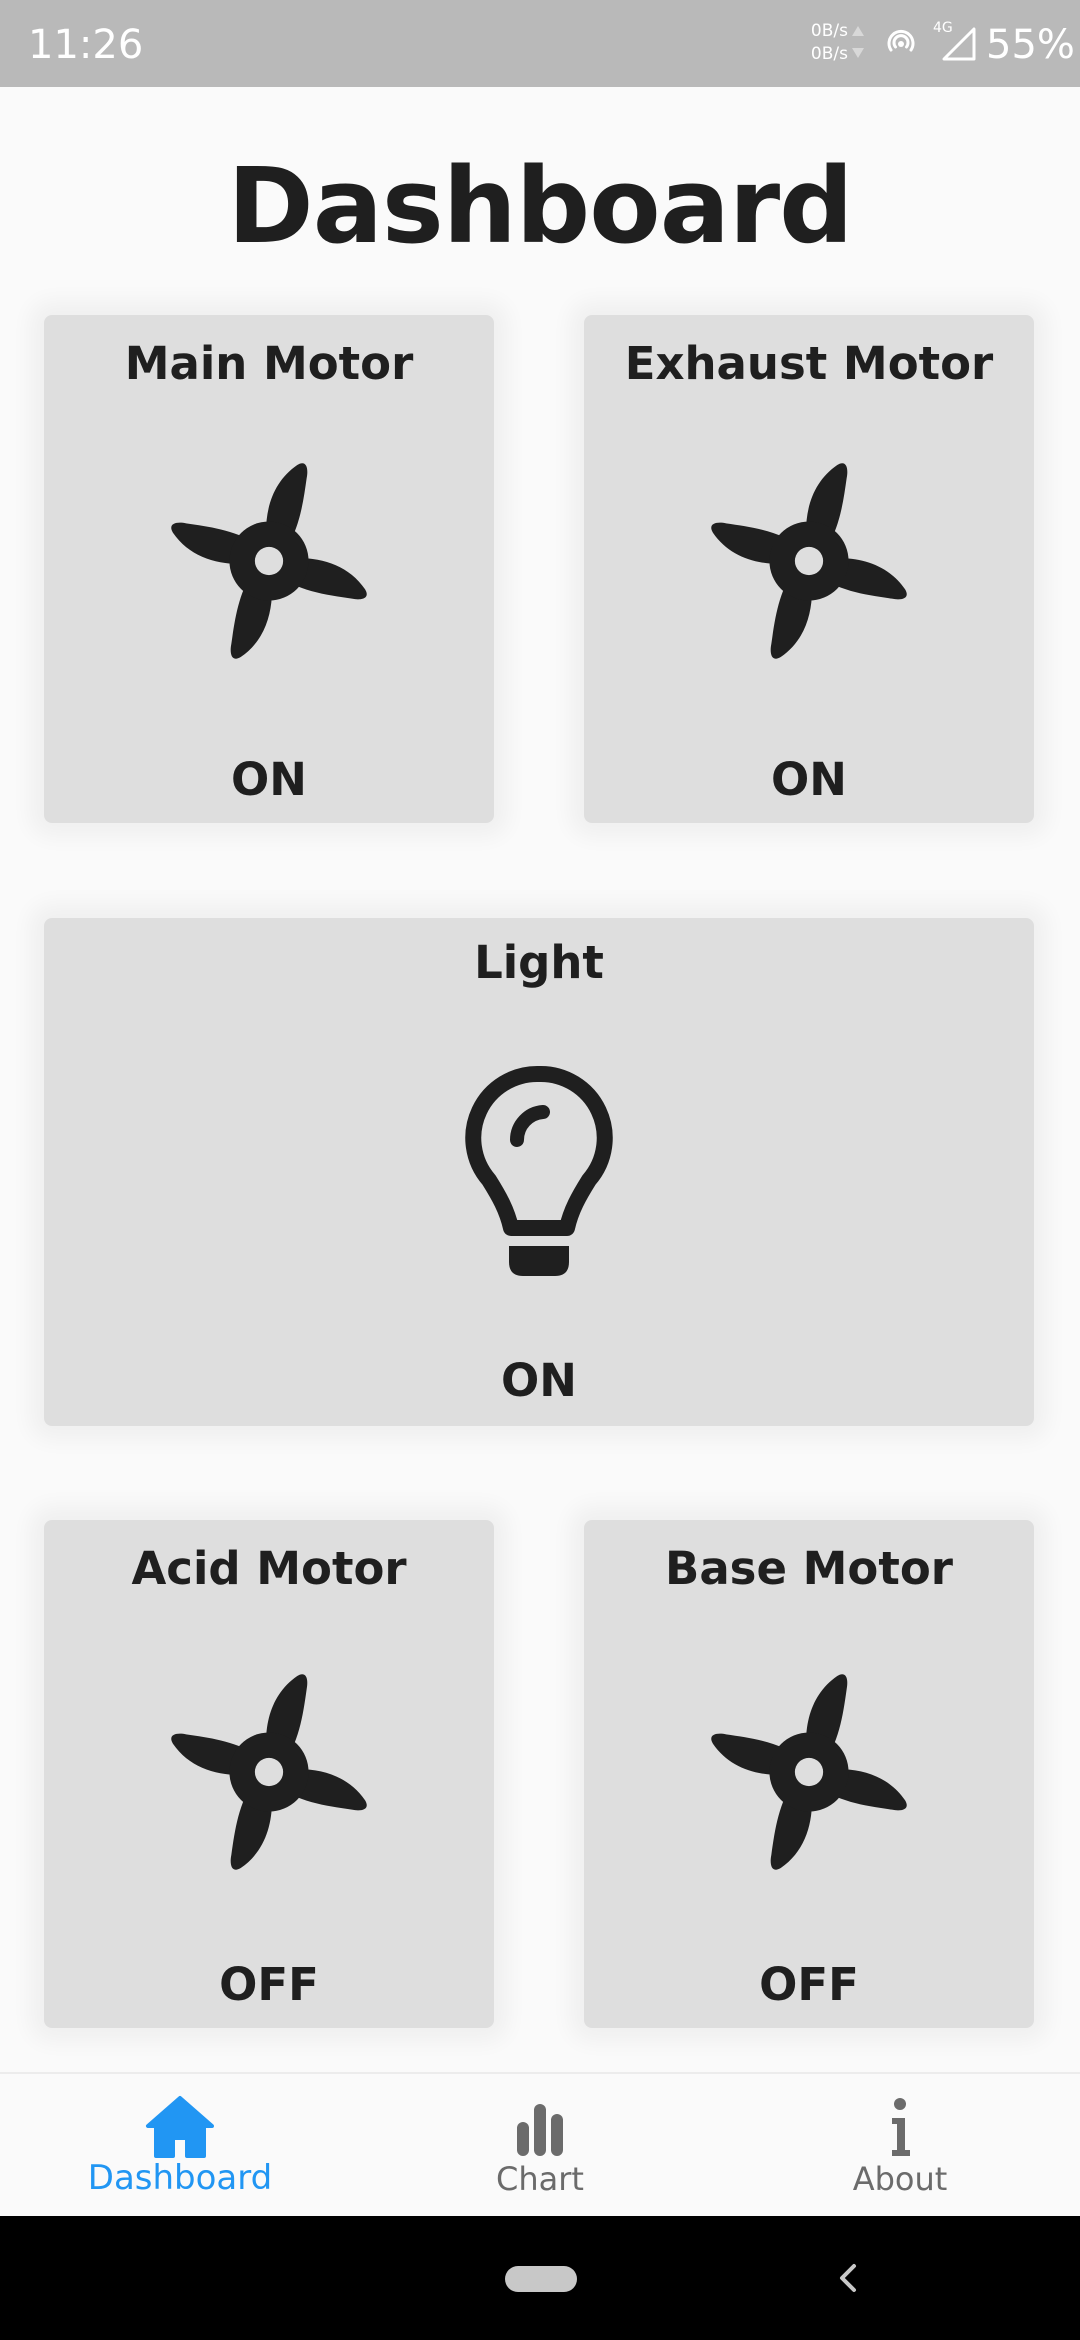  I want to click on nav-tab-about: About, so click(900, 2146).